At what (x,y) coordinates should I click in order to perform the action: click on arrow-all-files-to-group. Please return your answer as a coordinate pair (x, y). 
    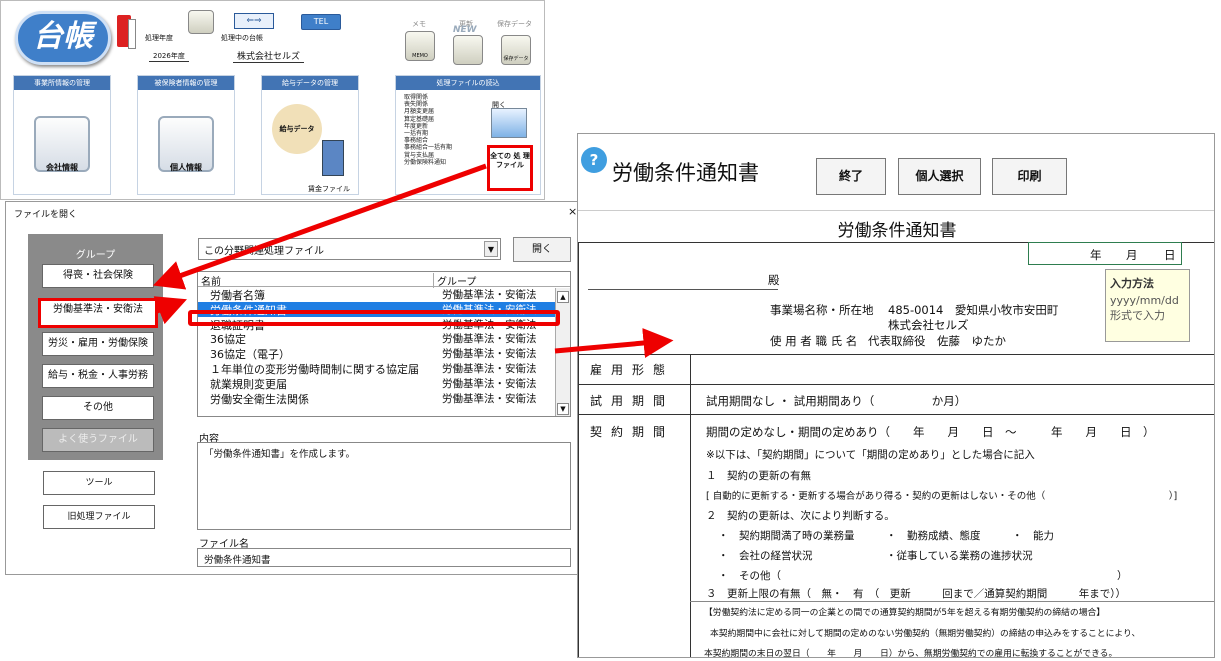
    Looking at the image, I should click on (319, 226).